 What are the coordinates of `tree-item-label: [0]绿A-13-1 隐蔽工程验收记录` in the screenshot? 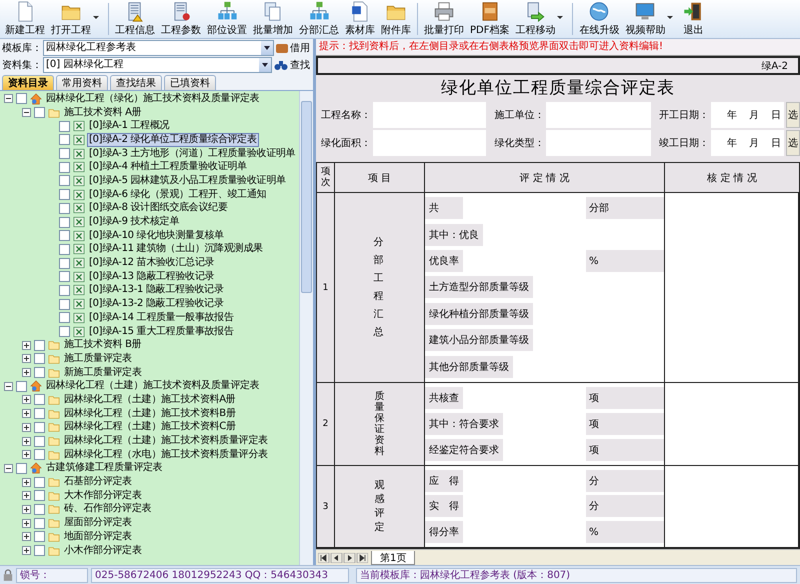 It's located at (156, 290).